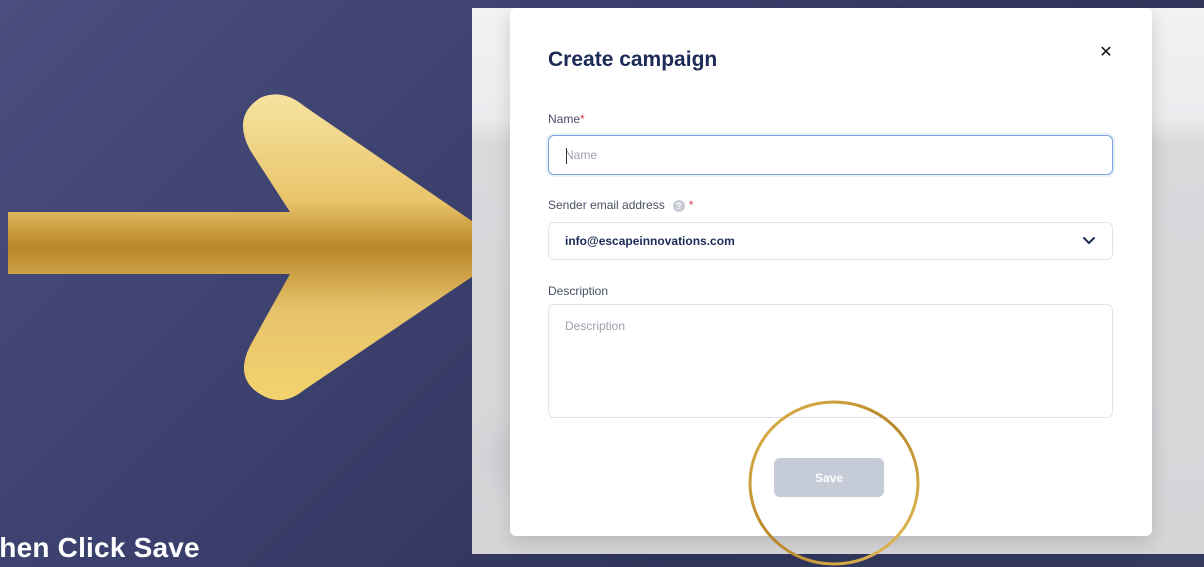 The image size is (1204, 567). Describe the element at coordinates (595, 326) in the screenshot. I see `description-placeholder: Description` at that location.